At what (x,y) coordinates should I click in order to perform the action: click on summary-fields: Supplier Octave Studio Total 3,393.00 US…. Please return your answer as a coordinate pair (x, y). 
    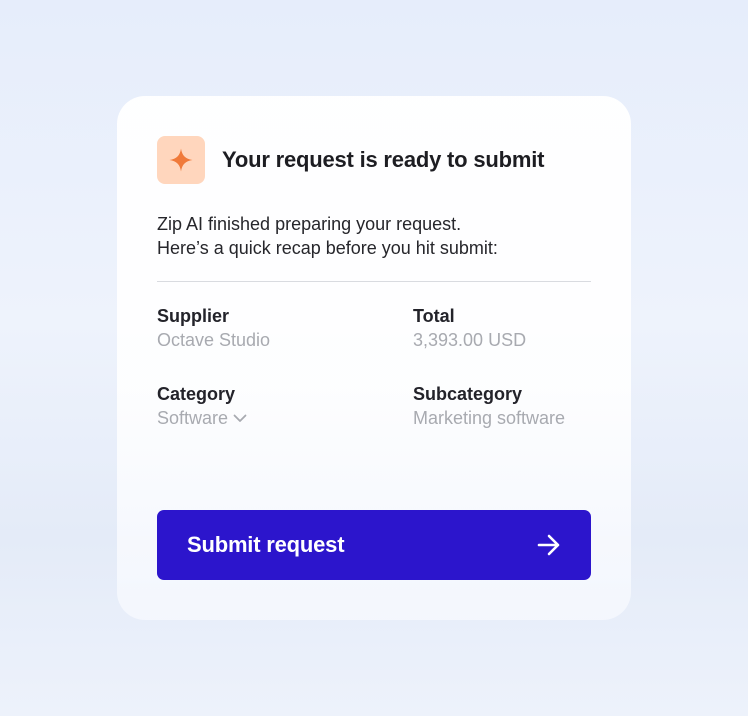
    Looking at the image, I should click on (374, 367).